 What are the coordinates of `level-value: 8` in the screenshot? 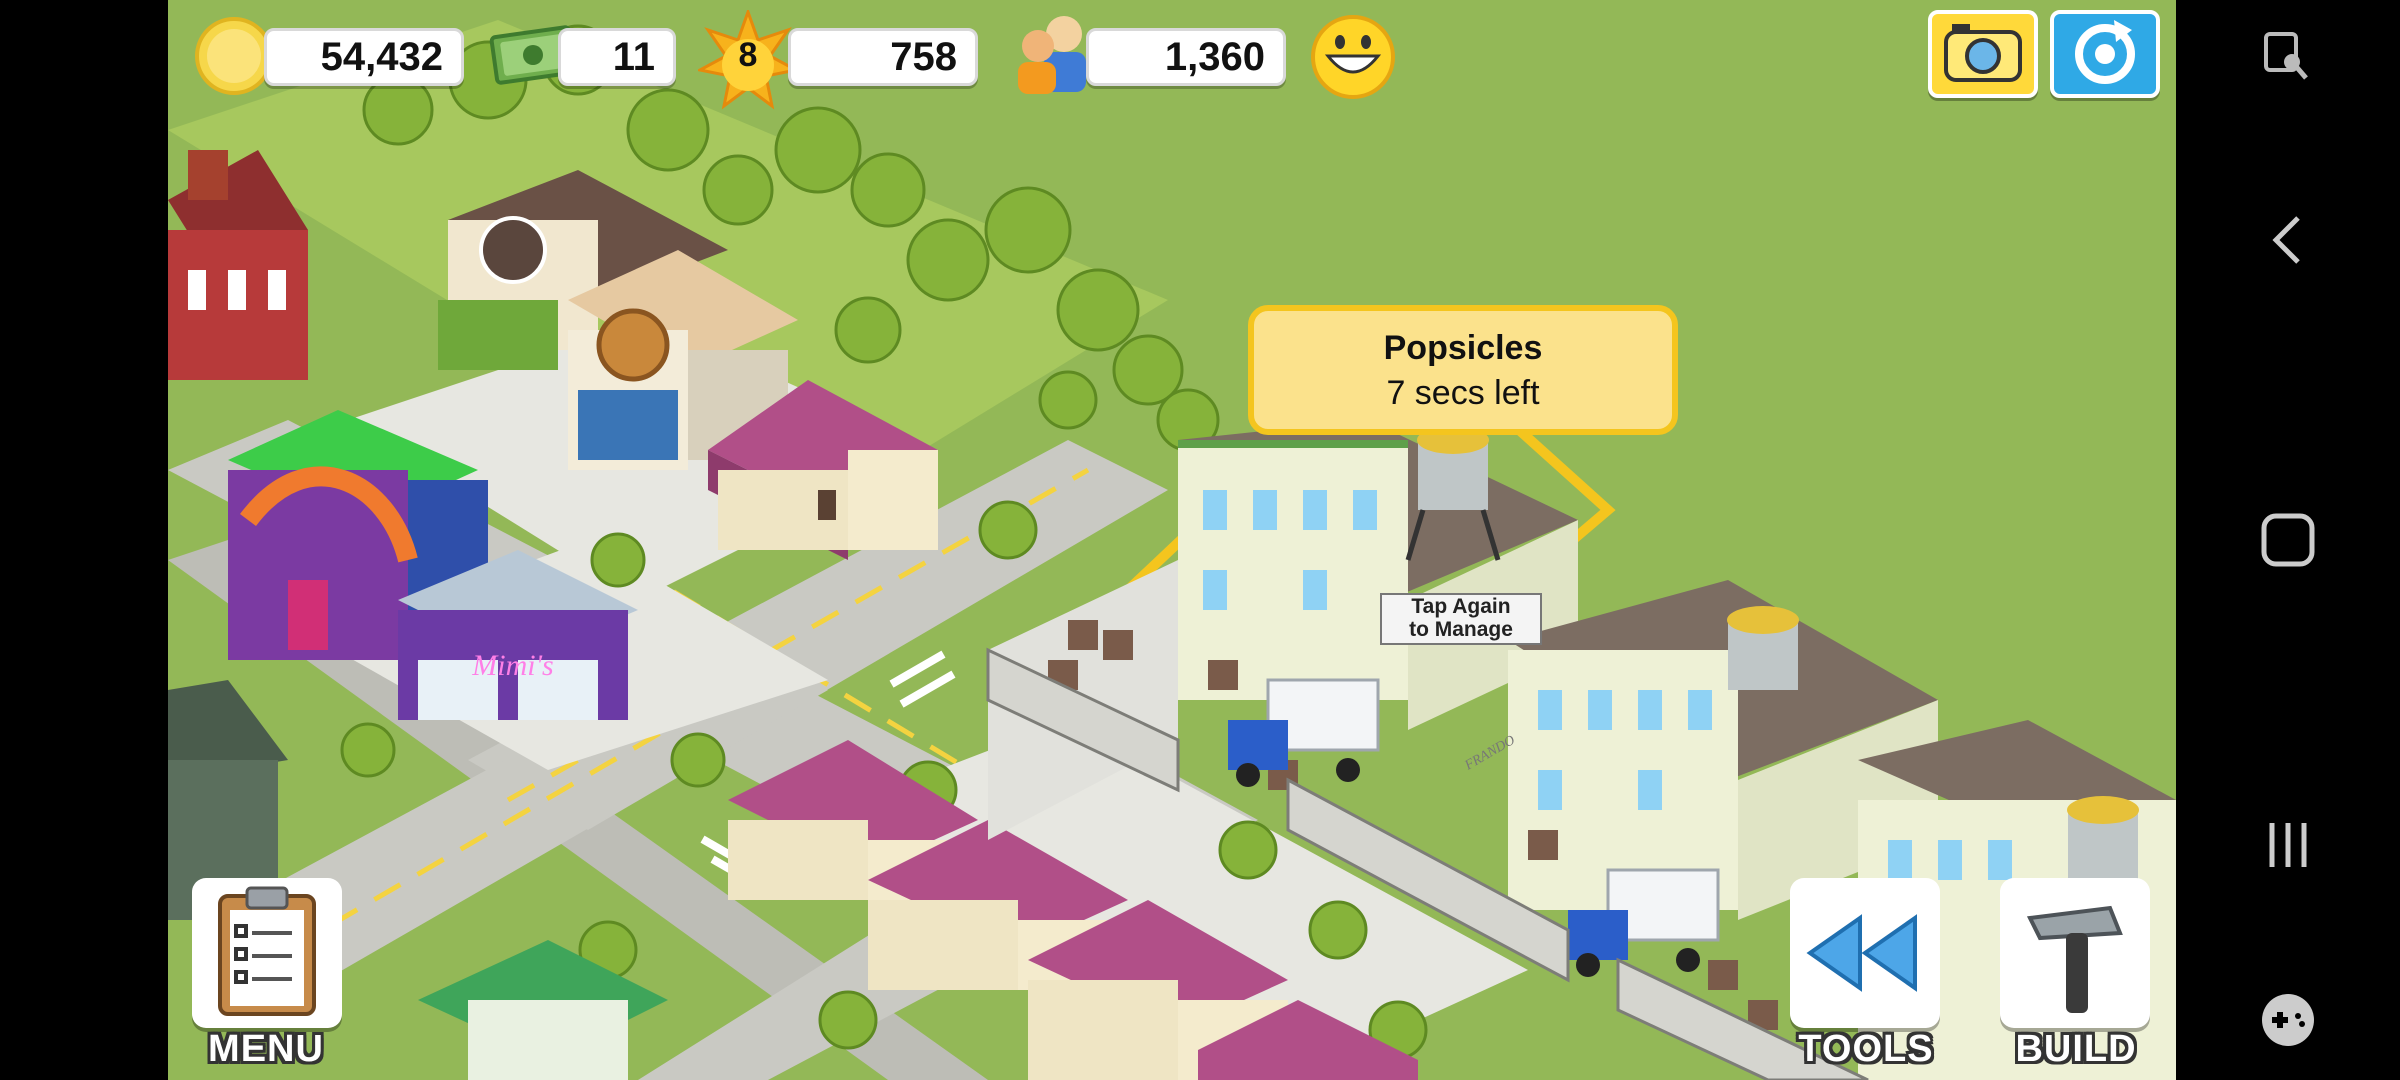 It's located at (748, 55).